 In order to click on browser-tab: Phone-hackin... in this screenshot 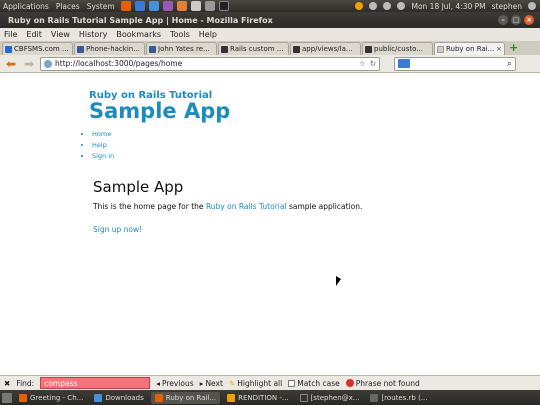, I will do `click(109, 48)`.